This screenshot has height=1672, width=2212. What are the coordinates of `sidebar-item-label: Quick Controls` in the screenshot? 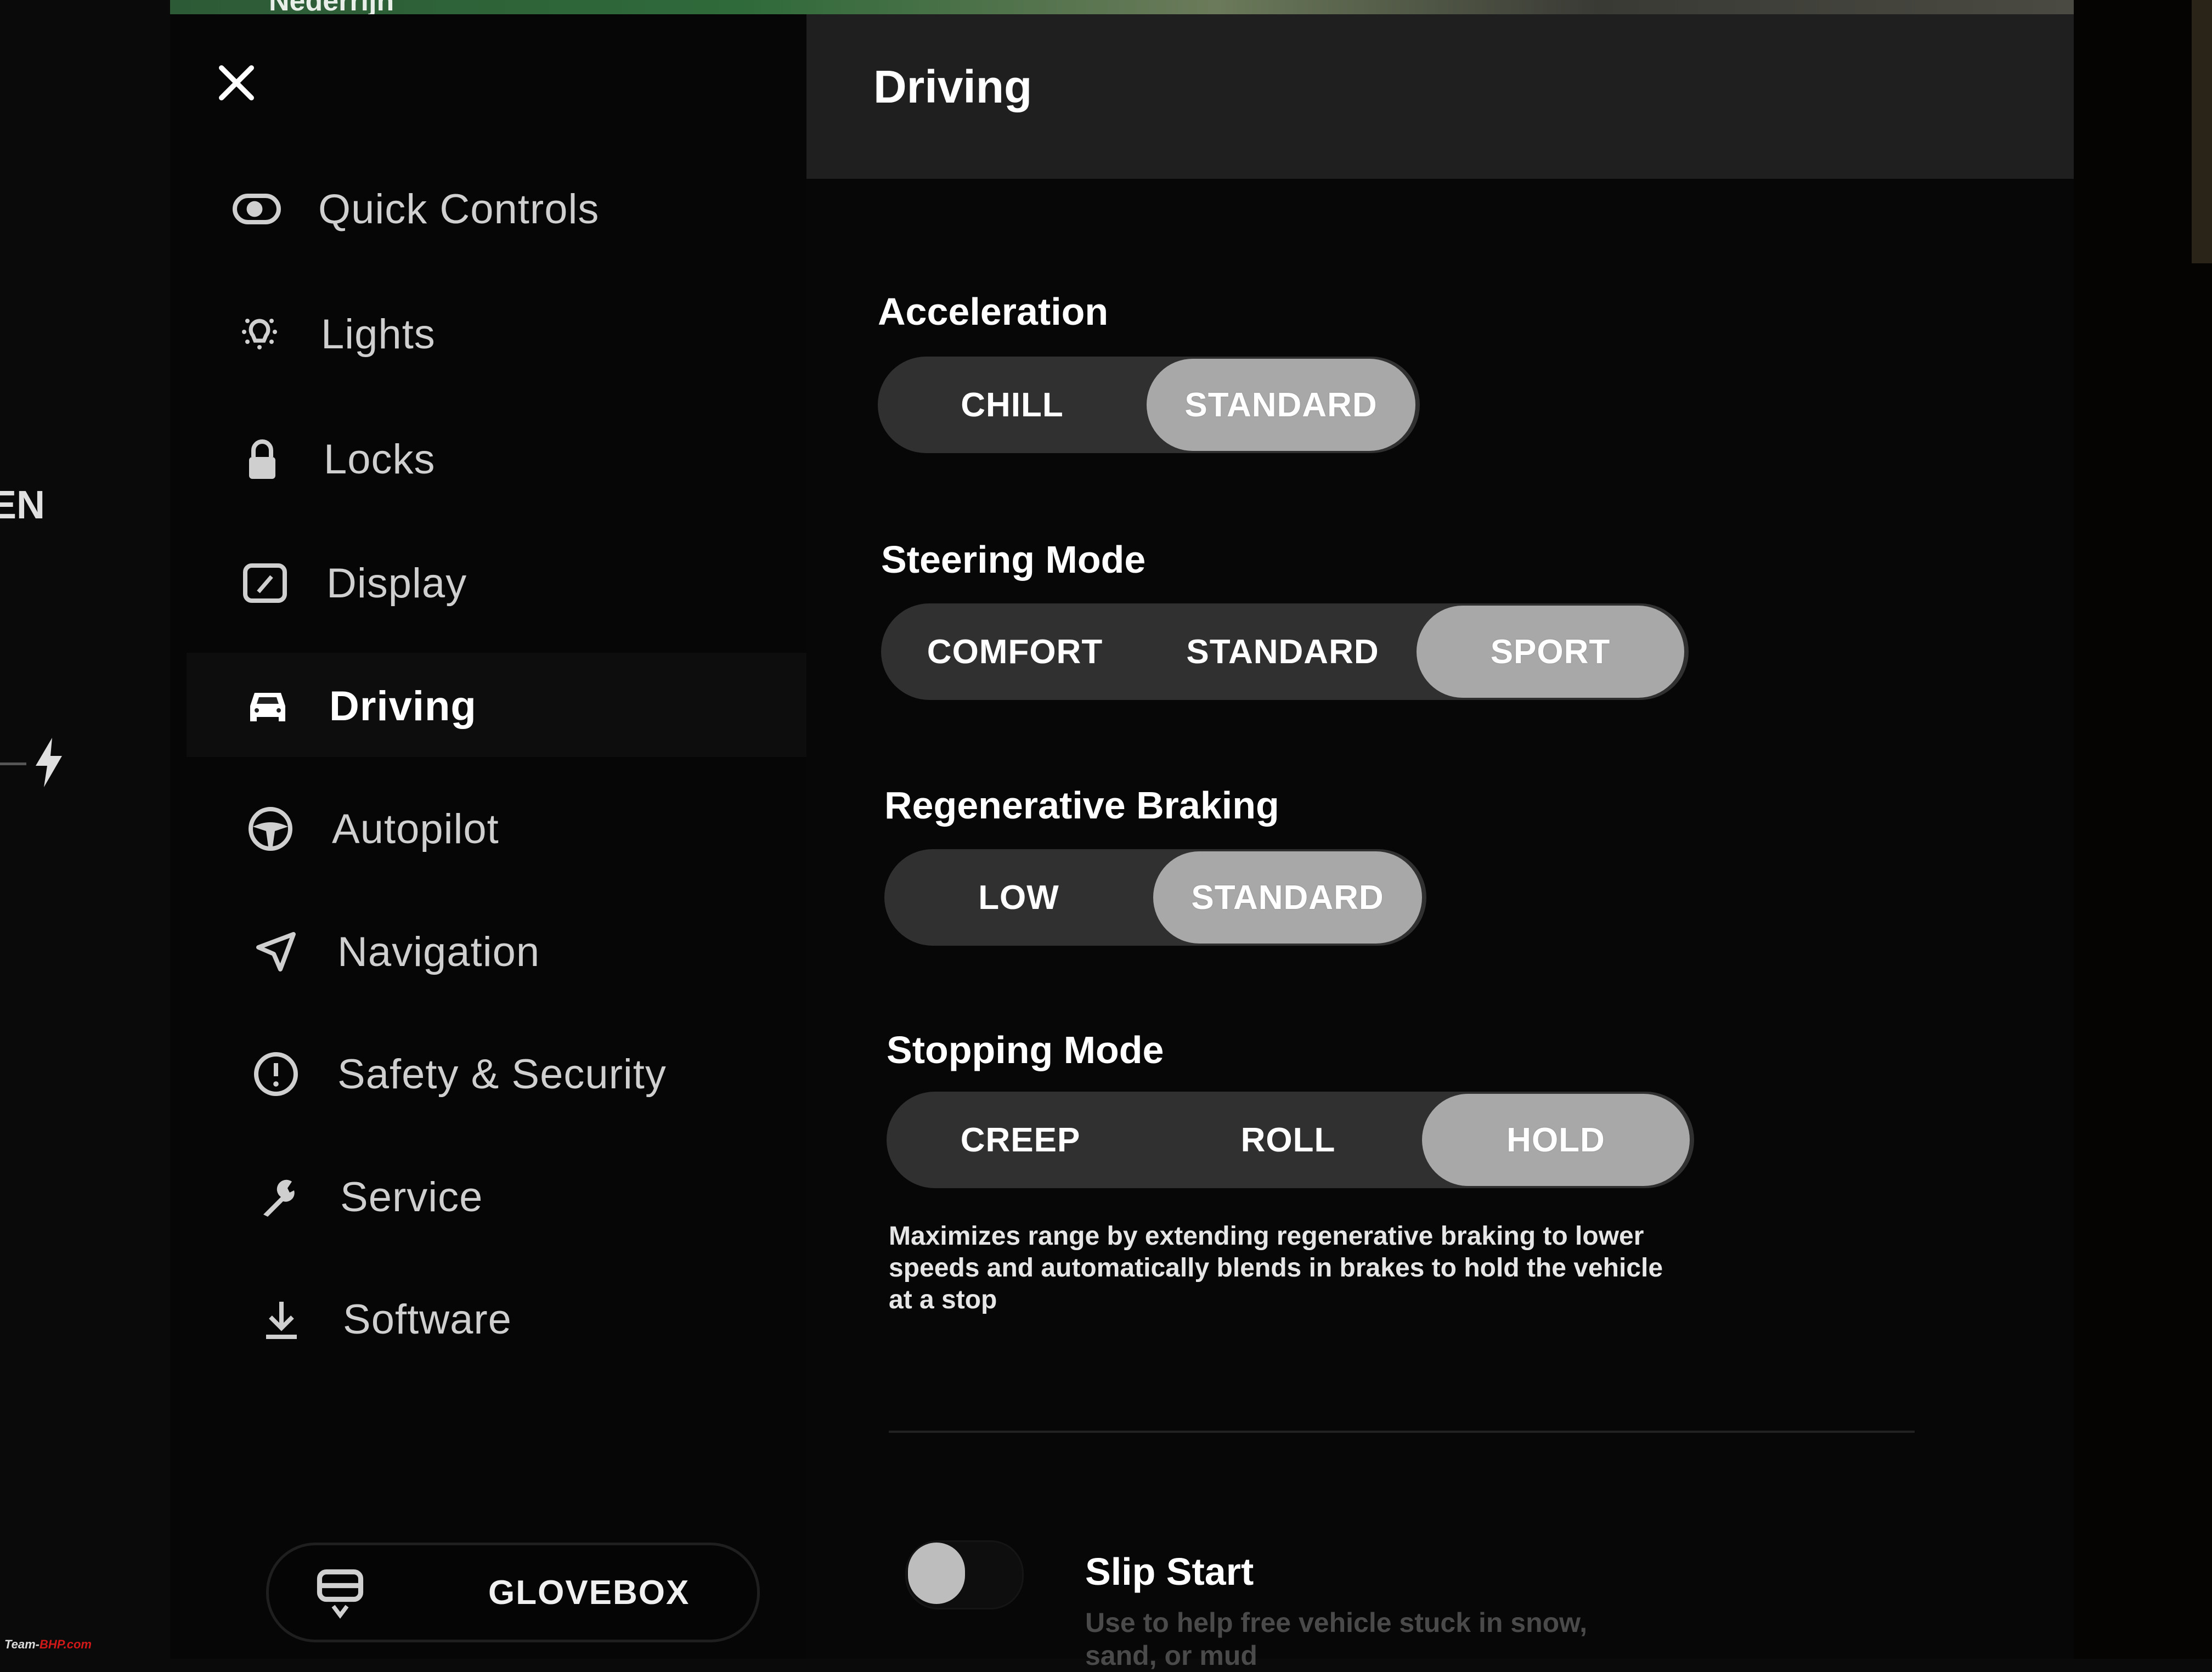 It's located at (459, 209).